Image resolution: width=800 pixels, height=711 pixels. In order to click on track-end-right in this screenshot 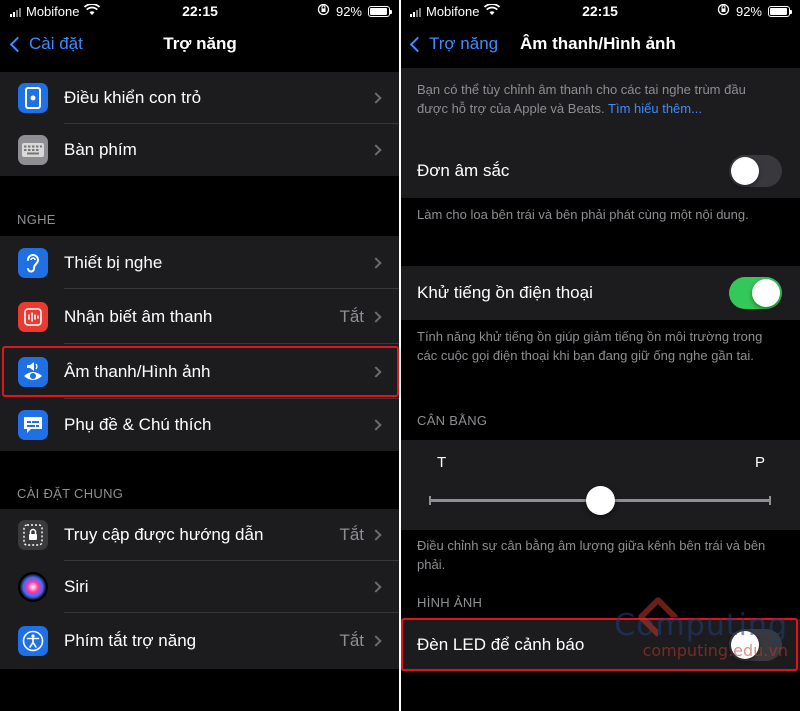, I will do `click(770, 500)`.